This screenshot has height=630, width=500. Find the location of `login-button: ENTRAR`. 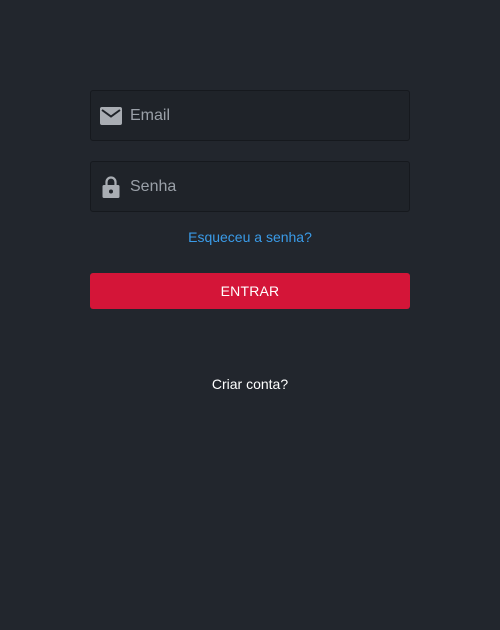

login-button: ENTRAR is located at coordinates (250, 291).